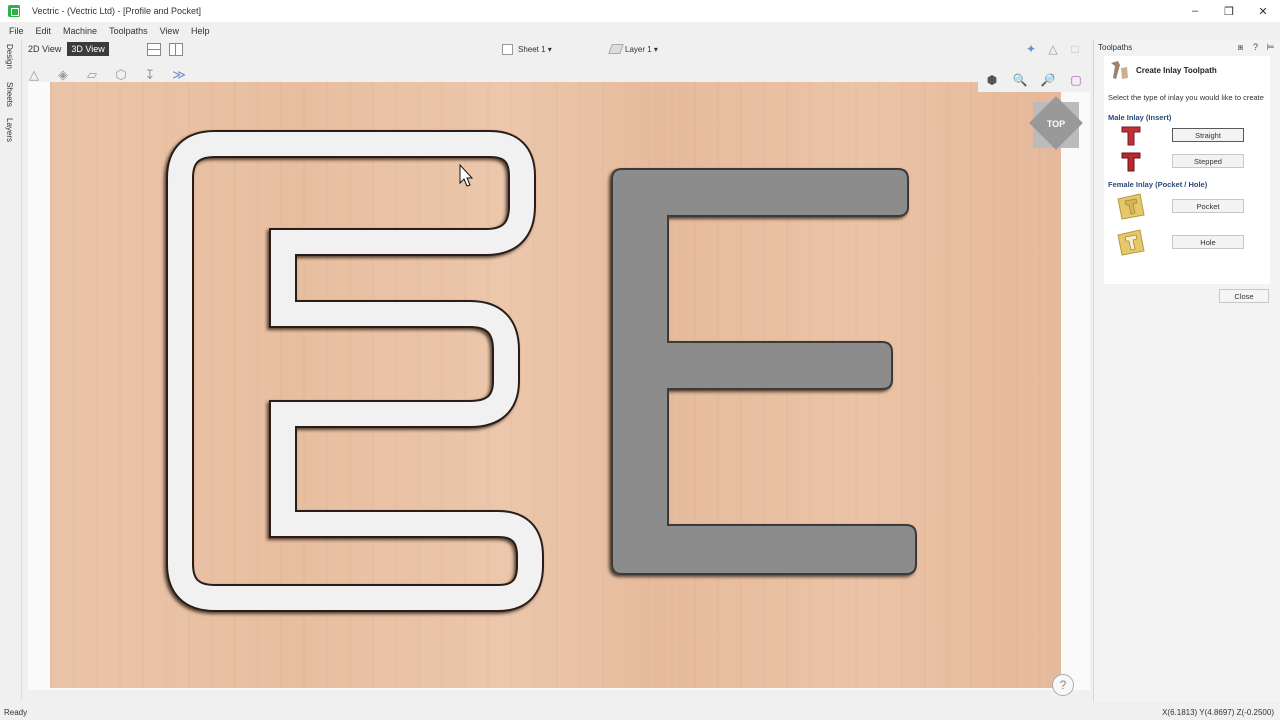 The height and width of the screenshot is (720, 1280). Describe the element at coordinates (16, 712) in the screenshot. I see `status-text: Ready` at that location.